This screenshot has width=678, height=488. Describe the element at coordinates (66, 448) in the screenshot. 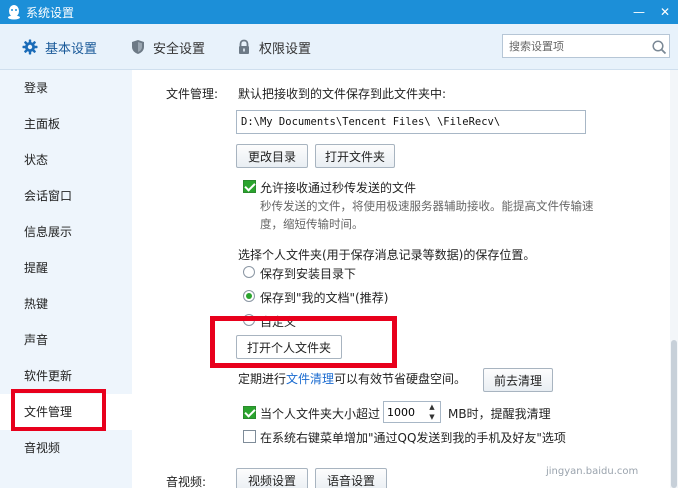

I see `sidebar-item-audio-video: 音视频` at that location.